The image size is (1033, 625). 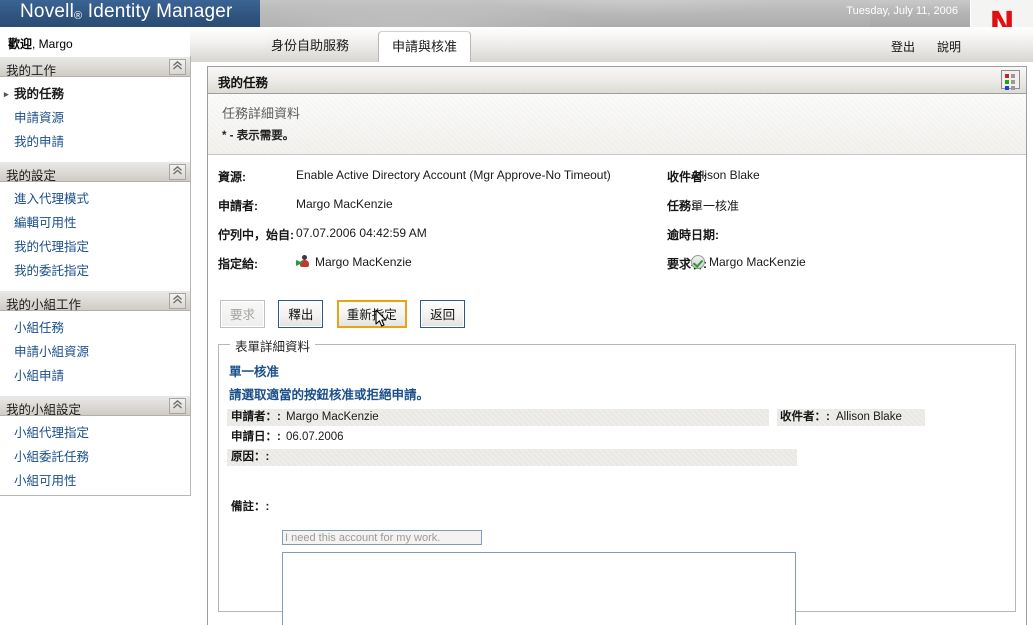 What do you see at coordinates (95, 481) in the screenshot?
I see `sidebar-item-team-availability: 小組可用性` at bounding box center [95, 481].